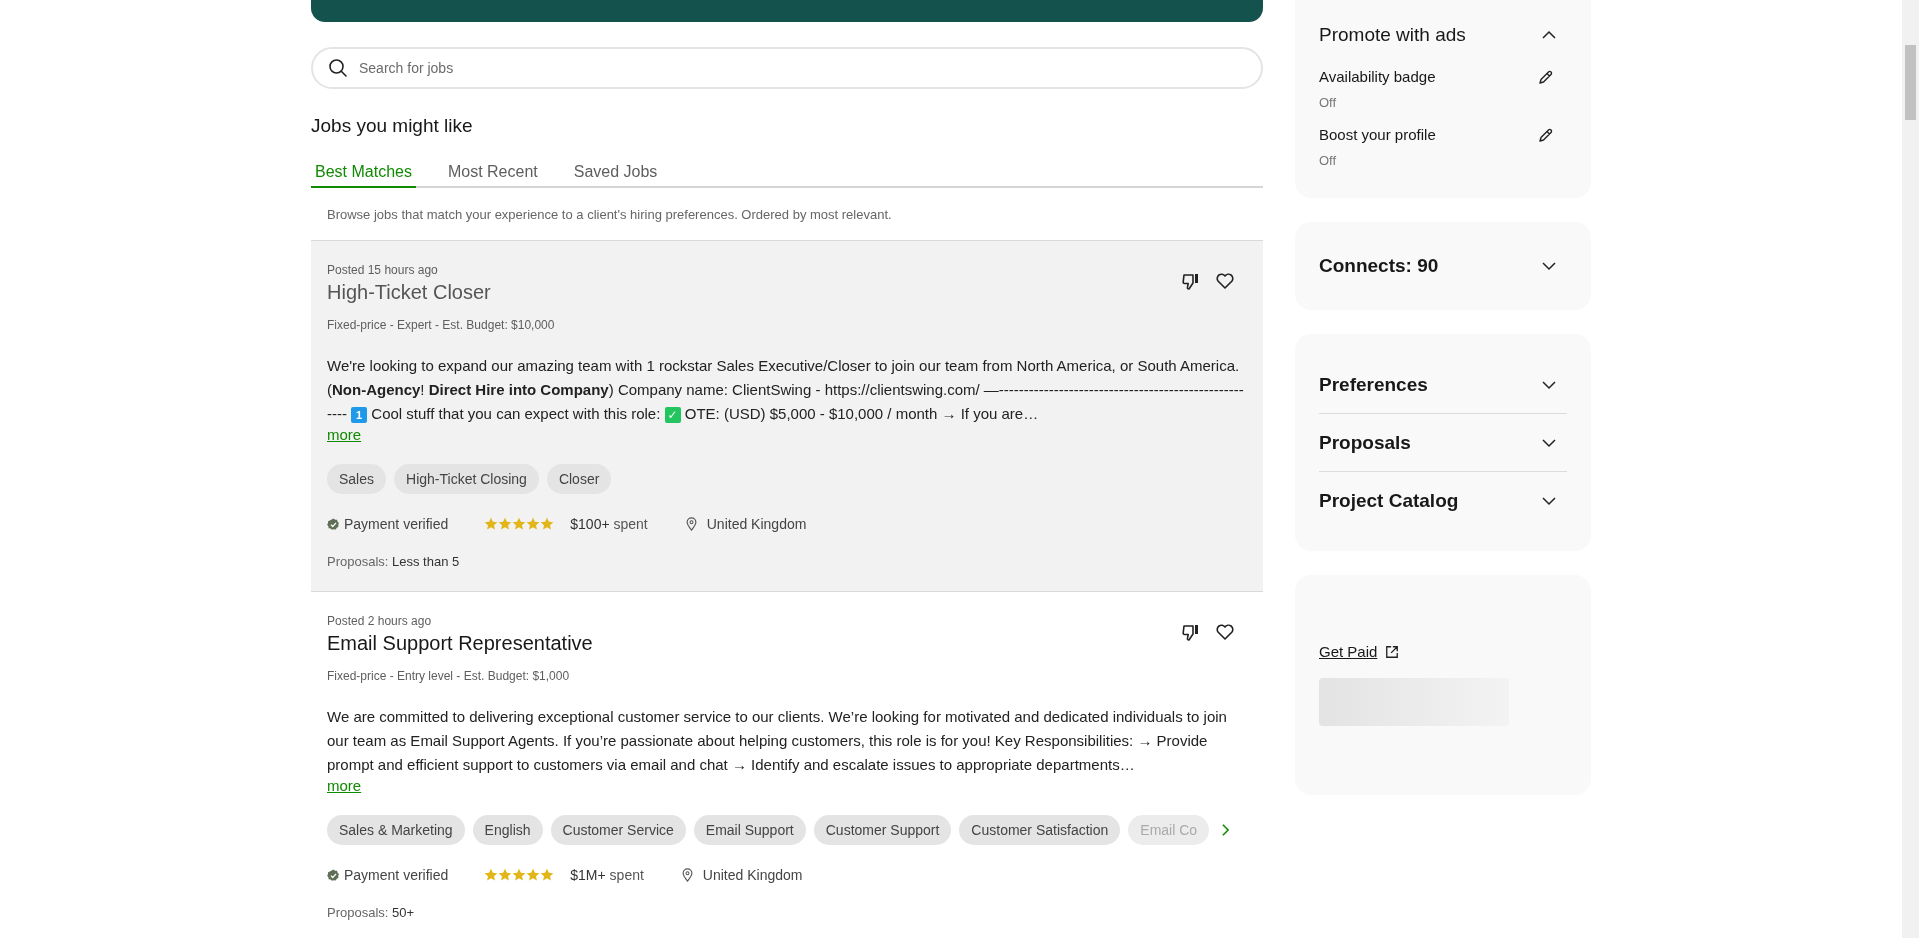  Describe the element at coordinates (579, 479) in the screenshot. I see `skill-tag: Closer` at that location.